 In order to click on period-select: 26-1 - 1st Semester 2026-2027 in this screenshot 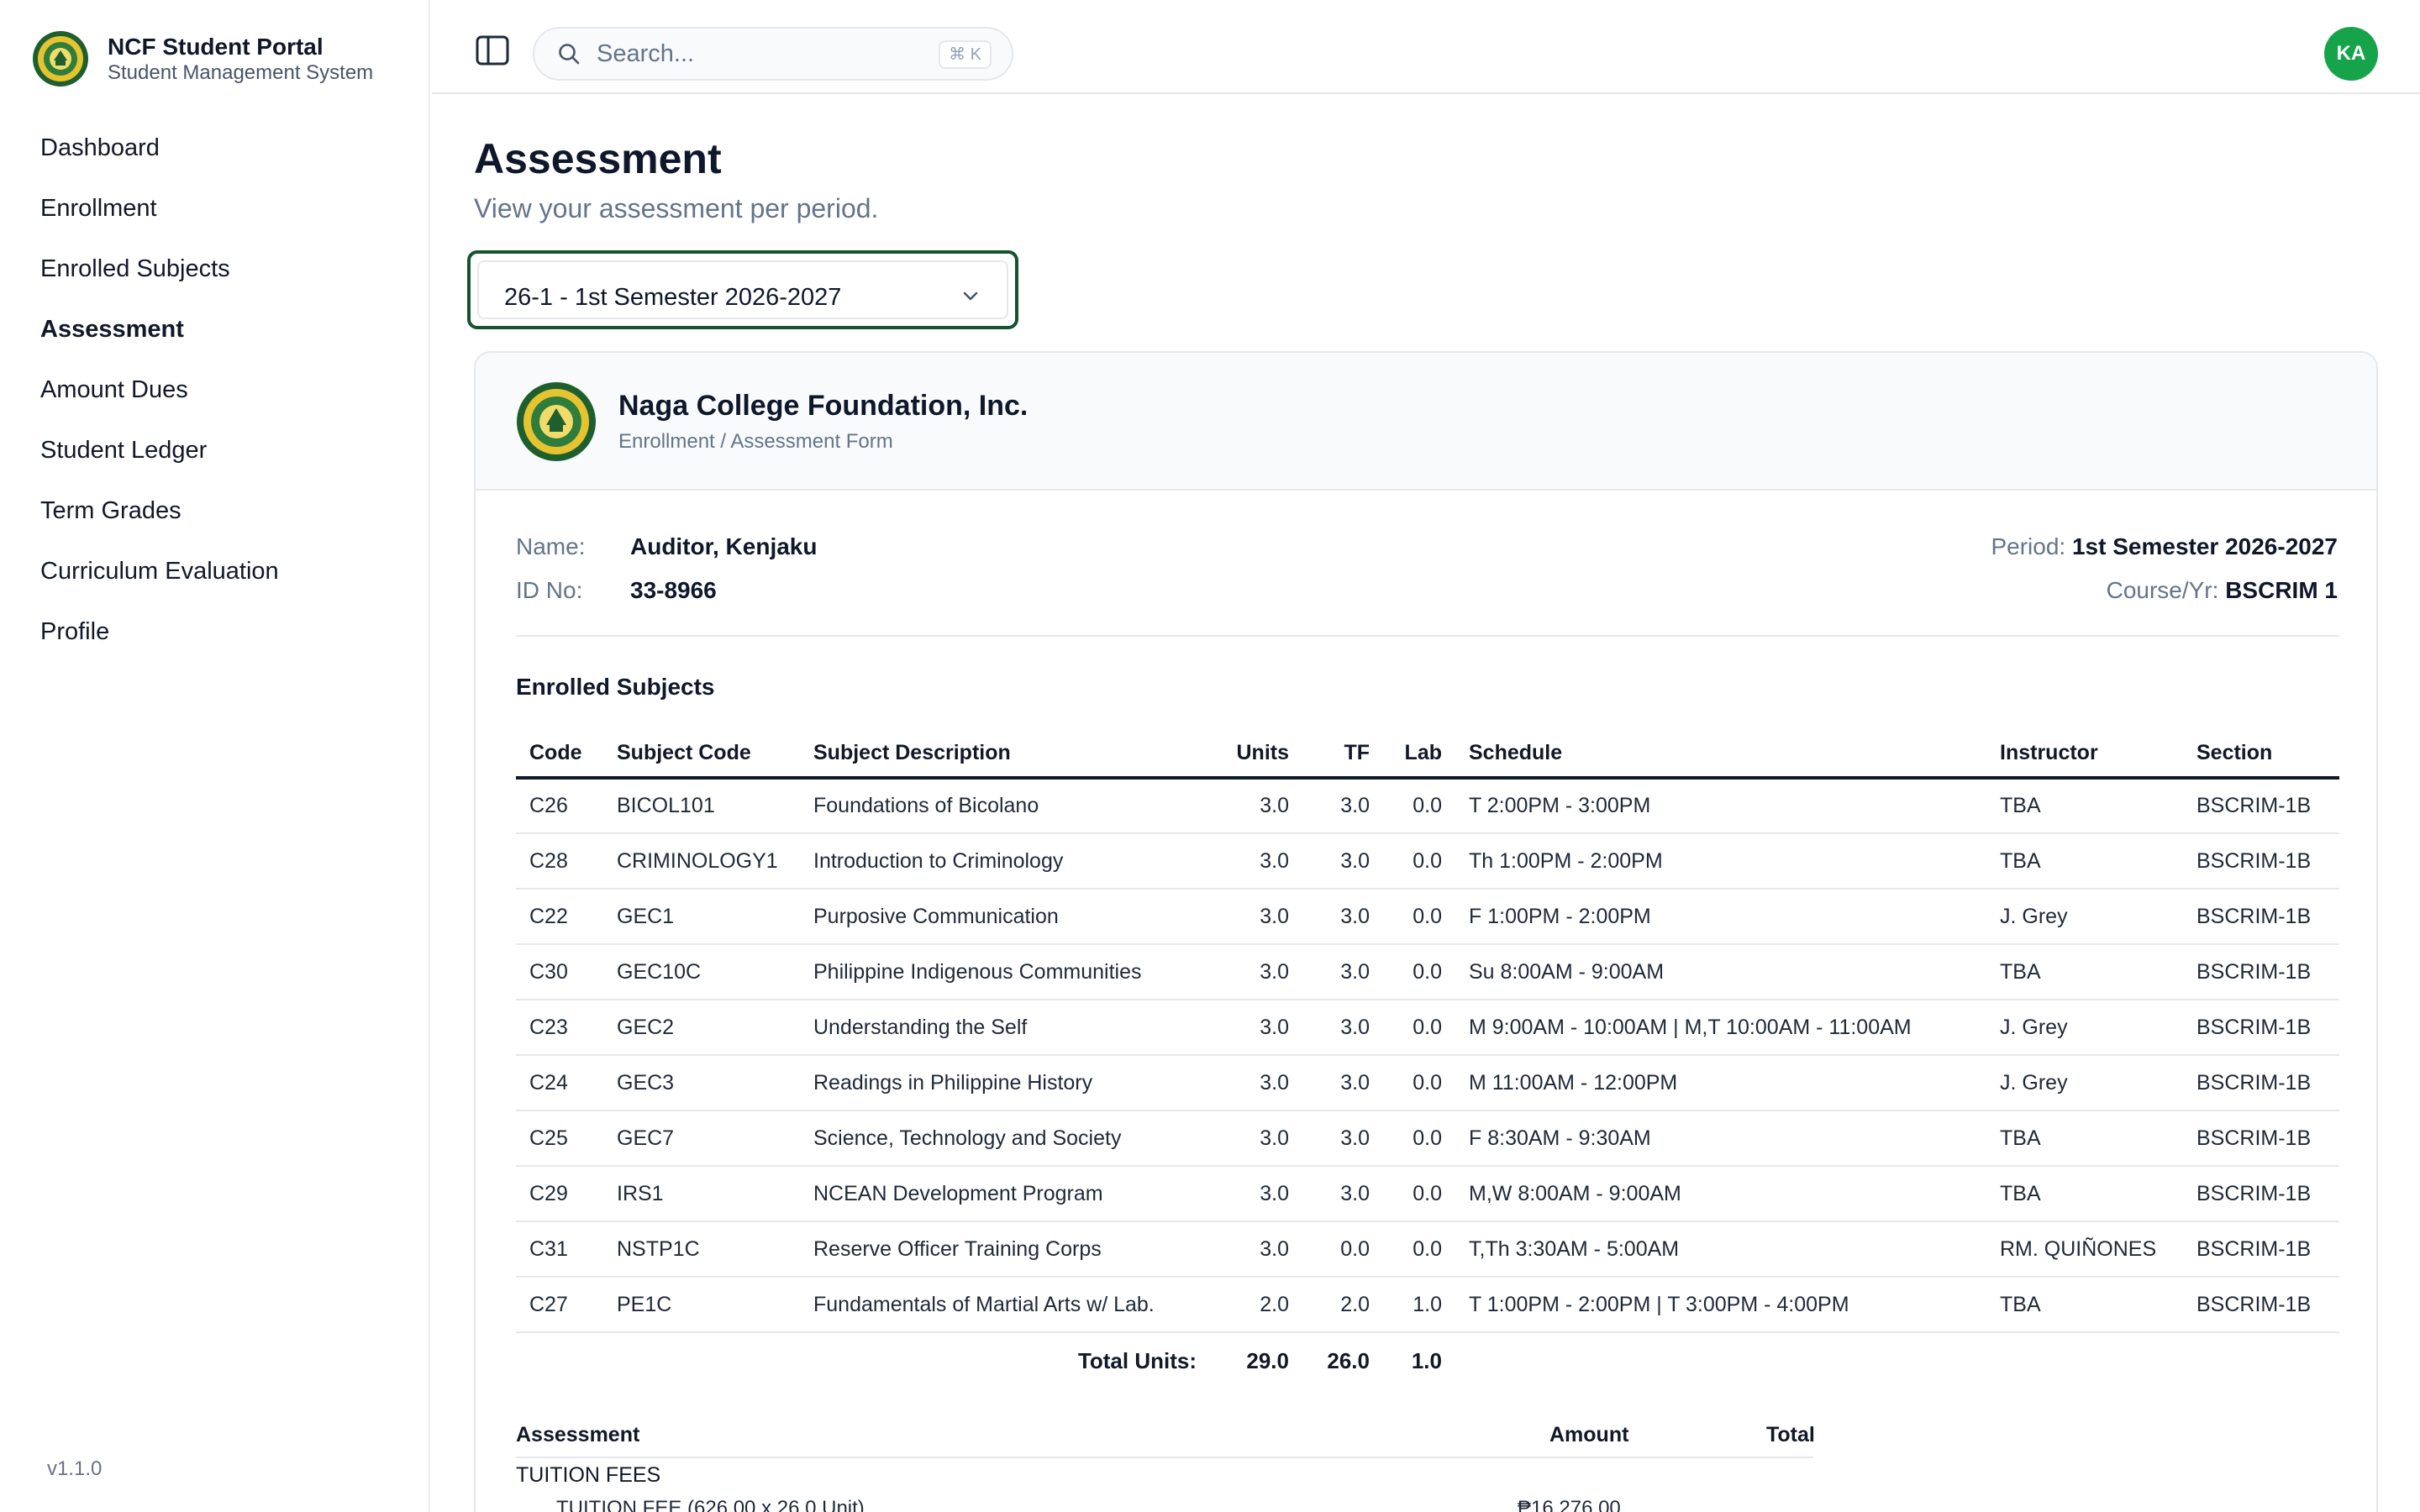, I will do `click(742, 289)`.